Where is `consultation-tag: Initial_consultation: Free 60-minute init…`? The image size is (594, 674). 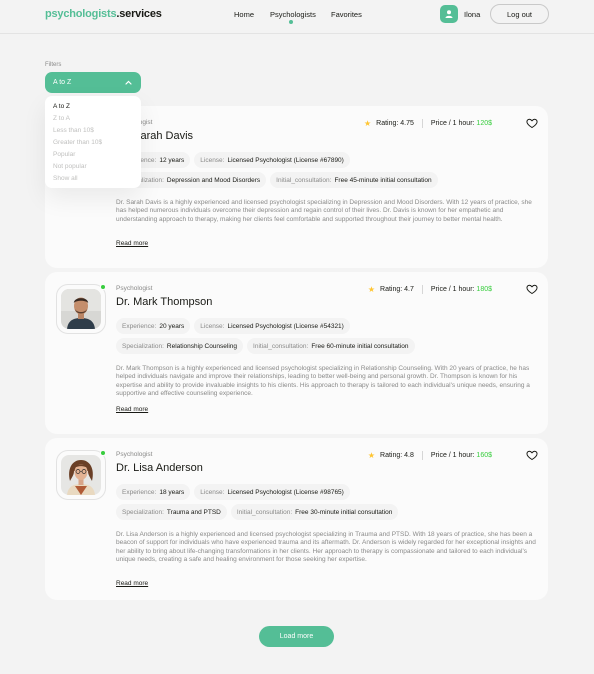 consultation-tag: Initial_consultation: Free 60-minute init… is located at coordinates (331, 346).